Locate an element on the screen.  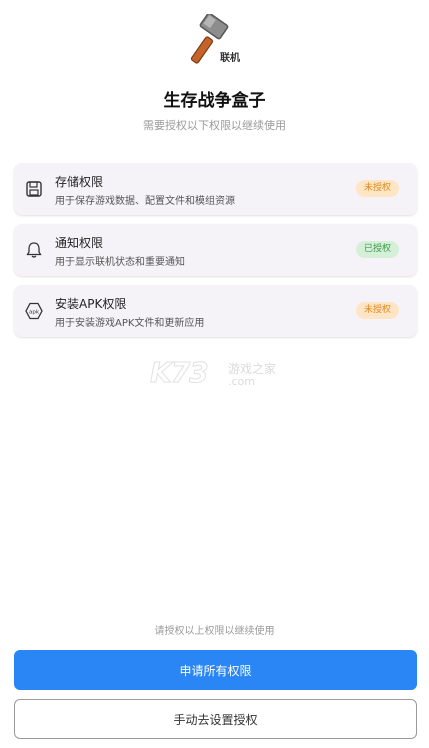
watermark-com: .com is located at coordinates (241, 381).